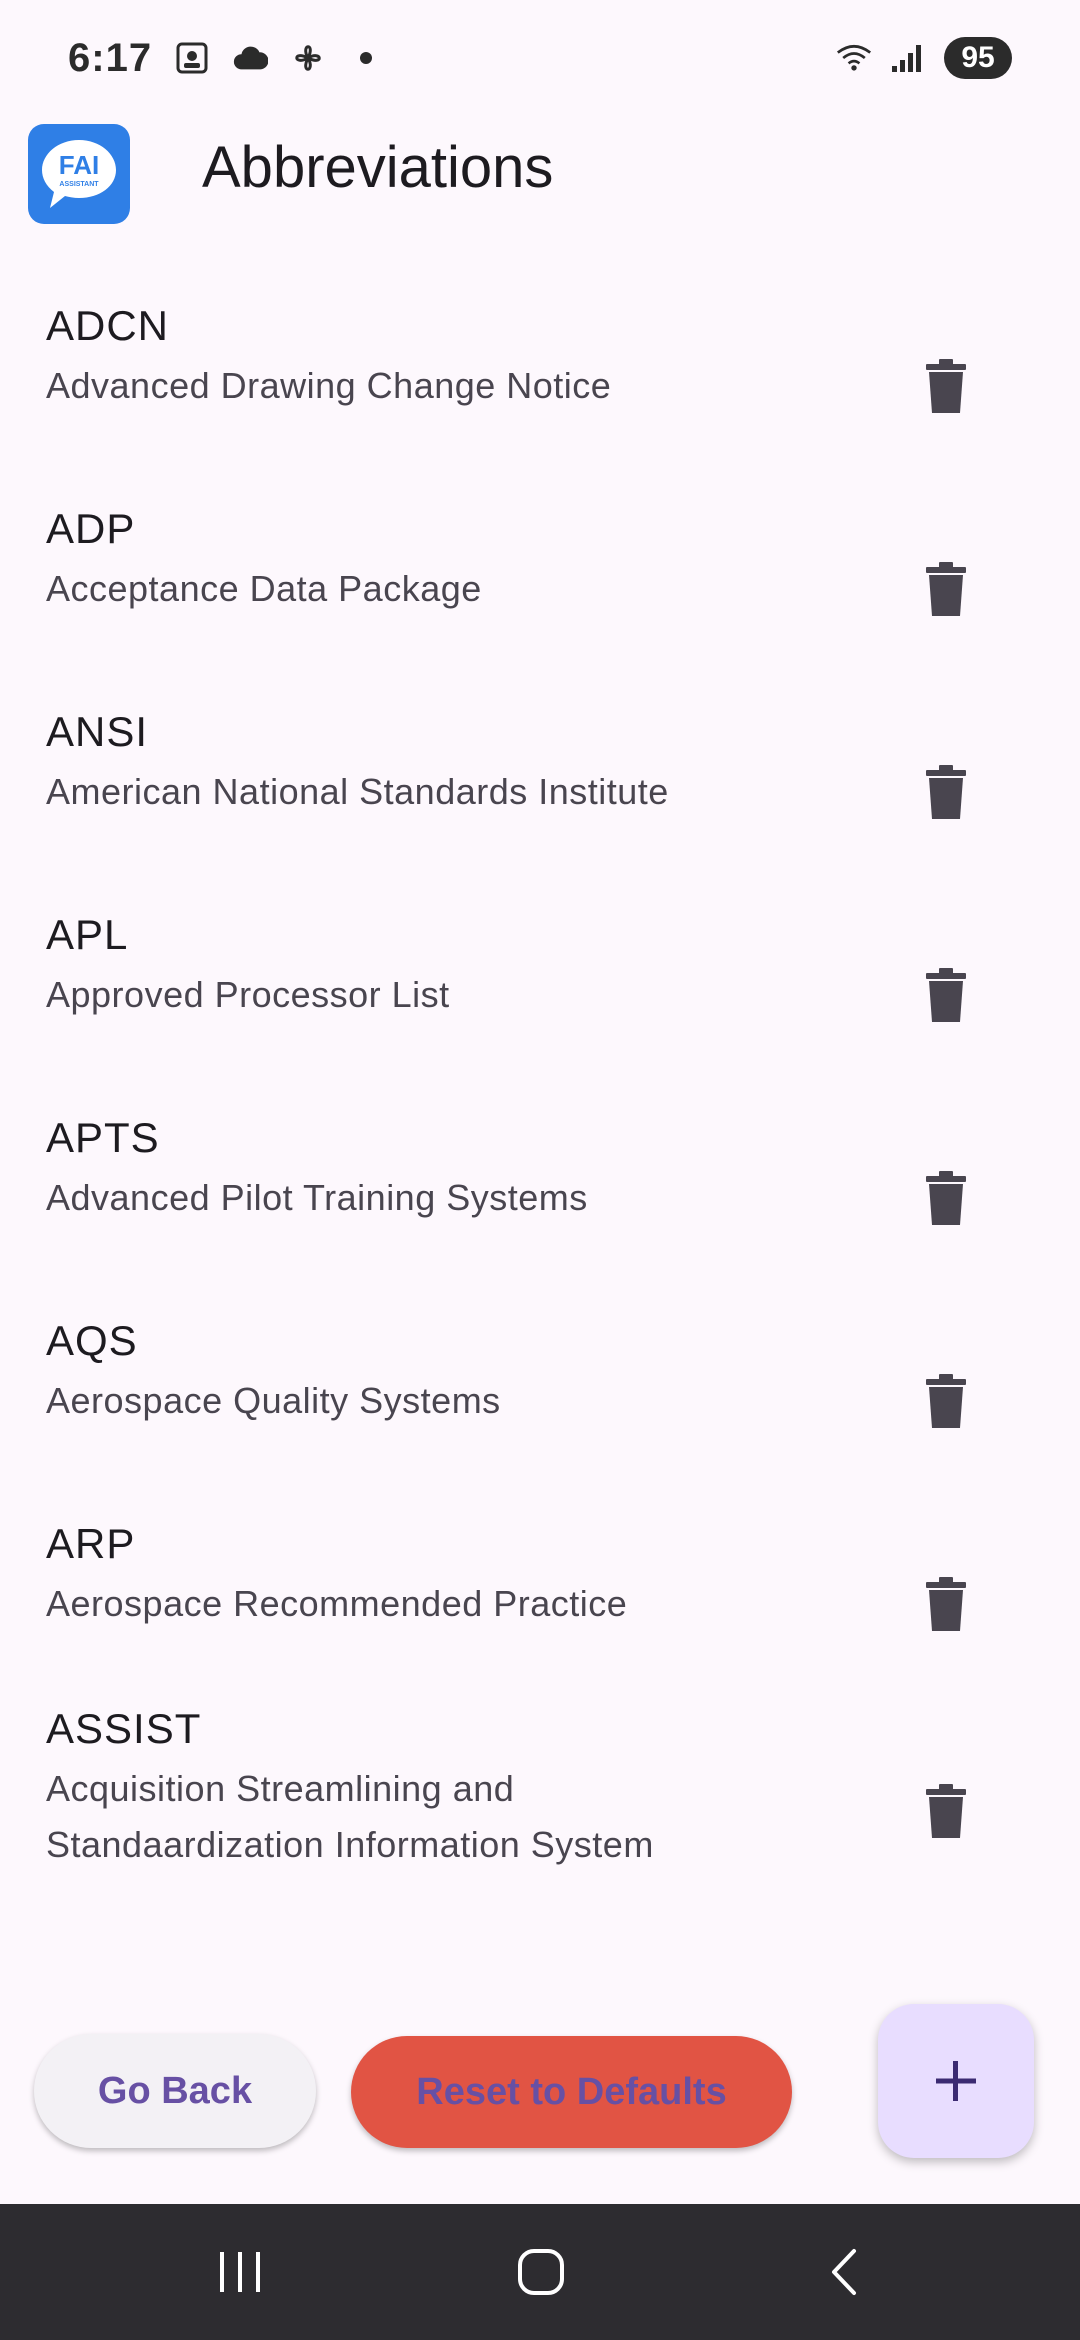  Describe the element at coordinates (79, 184) in the screenshot. I see `logo-subtext: ASSISTANT` at that location.